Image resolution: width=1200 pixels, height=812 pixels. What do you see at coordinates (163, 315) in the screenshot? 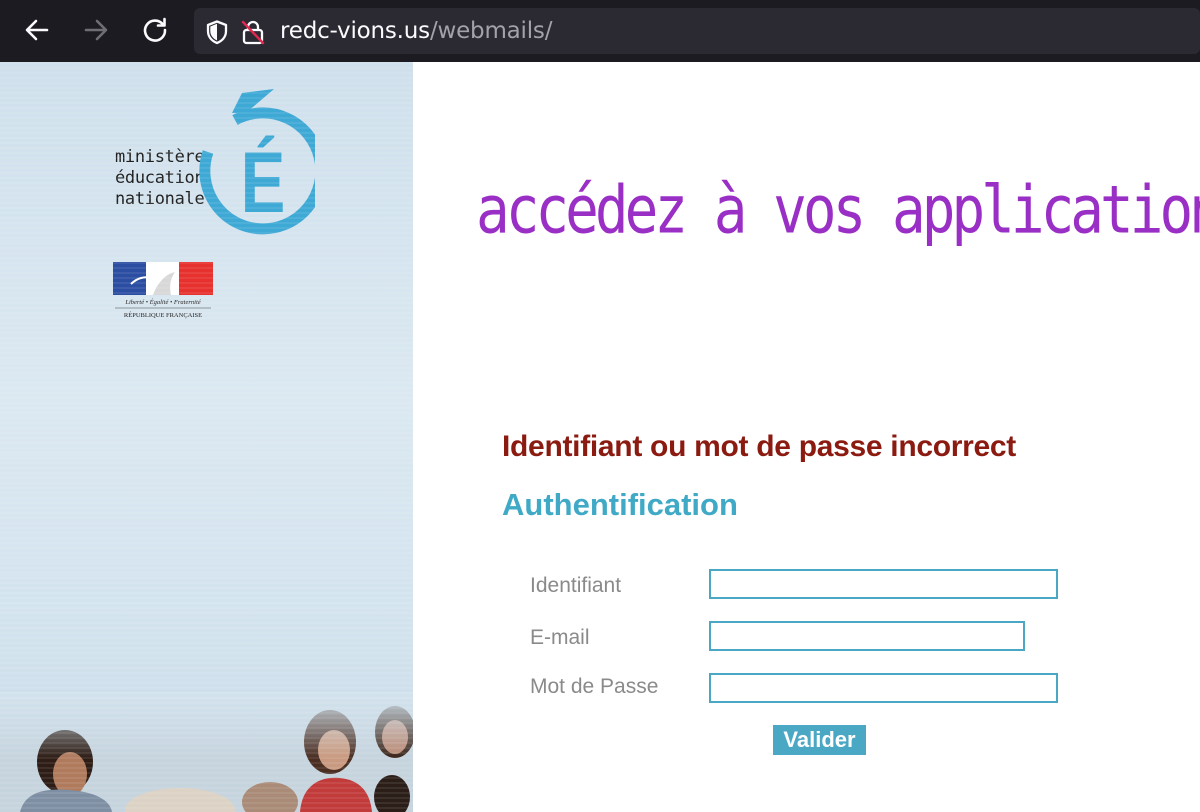
I see `republic-name: RÉPUBLIQUE FRANÇAISE` at bounding box center [163, 315].